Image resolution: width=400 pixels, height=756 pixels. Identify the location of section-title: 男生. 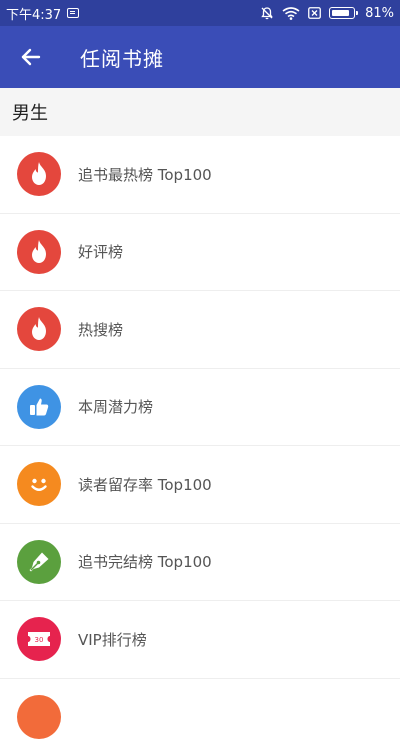
(24, 112).